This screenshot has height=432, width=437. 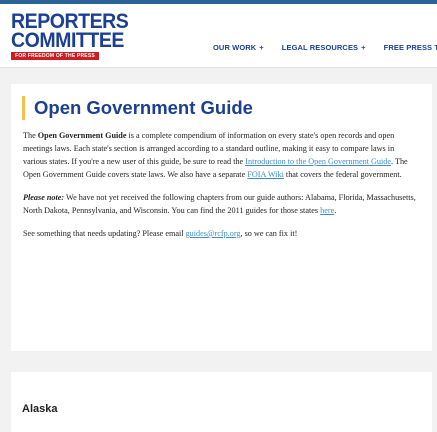 I want to click on email-link: guides@rcfp.org, so click(x=213, y=233).